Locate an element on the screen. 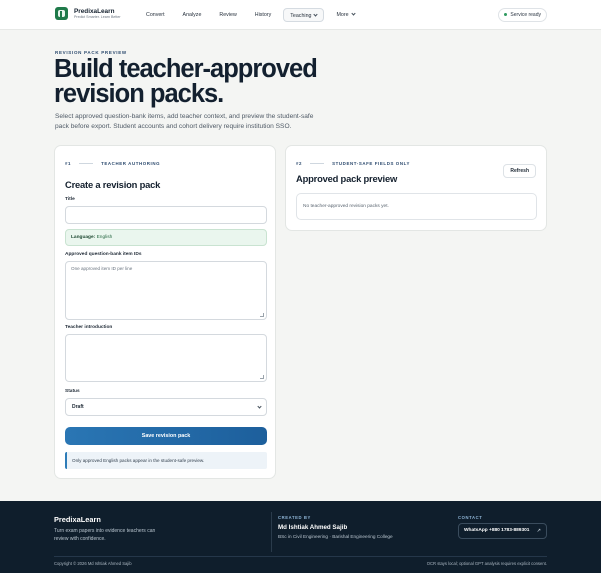 The image size is (601, 573). section-number: #1 is located at coordinates (68, 163).